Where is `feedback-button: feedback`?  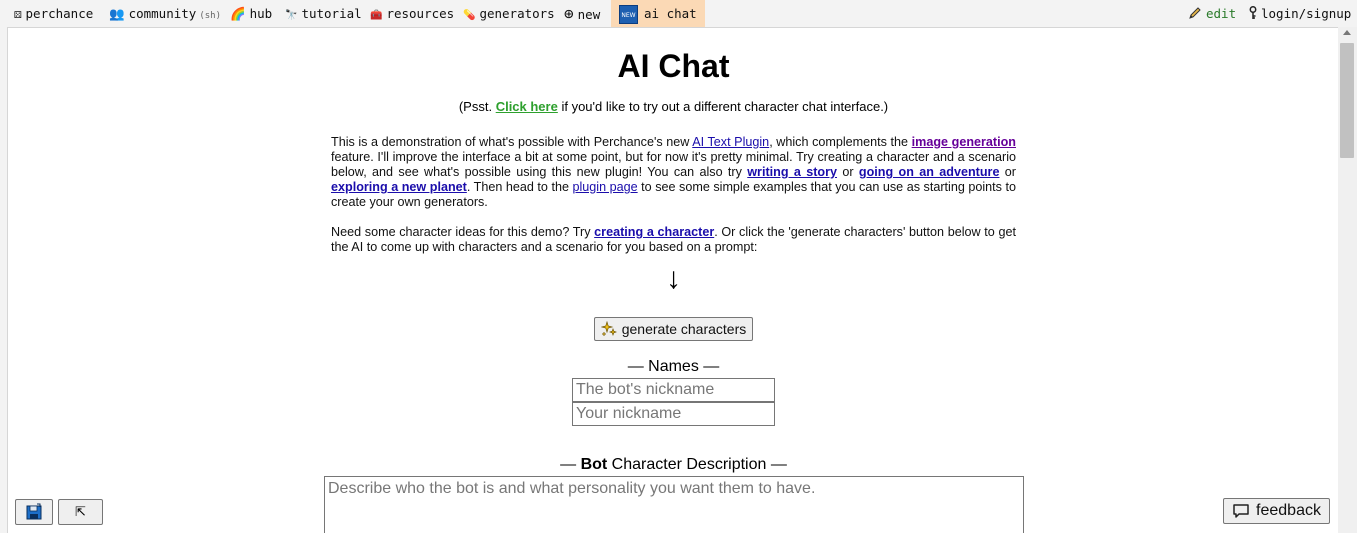
feedback-button: feedback is located at coordinates (1276, 511).